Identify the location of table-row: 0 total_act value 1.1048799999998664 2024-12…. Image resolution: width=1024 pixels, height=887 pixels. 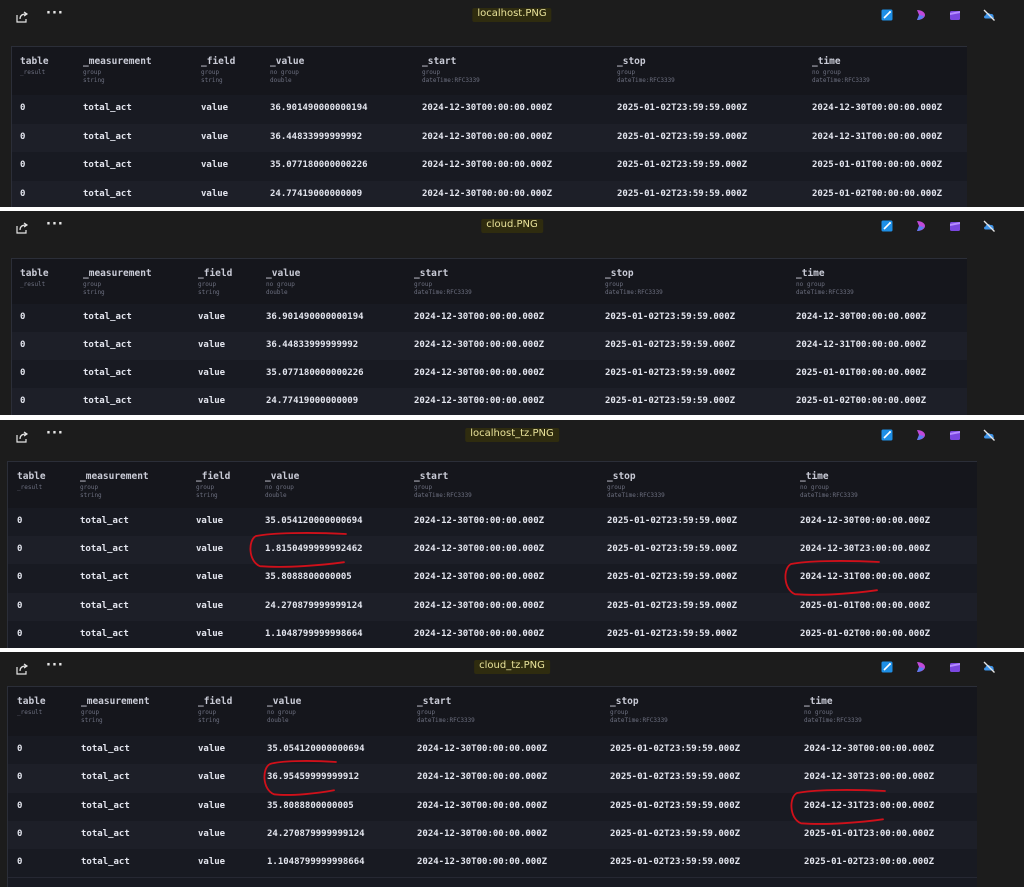
(492, 864).